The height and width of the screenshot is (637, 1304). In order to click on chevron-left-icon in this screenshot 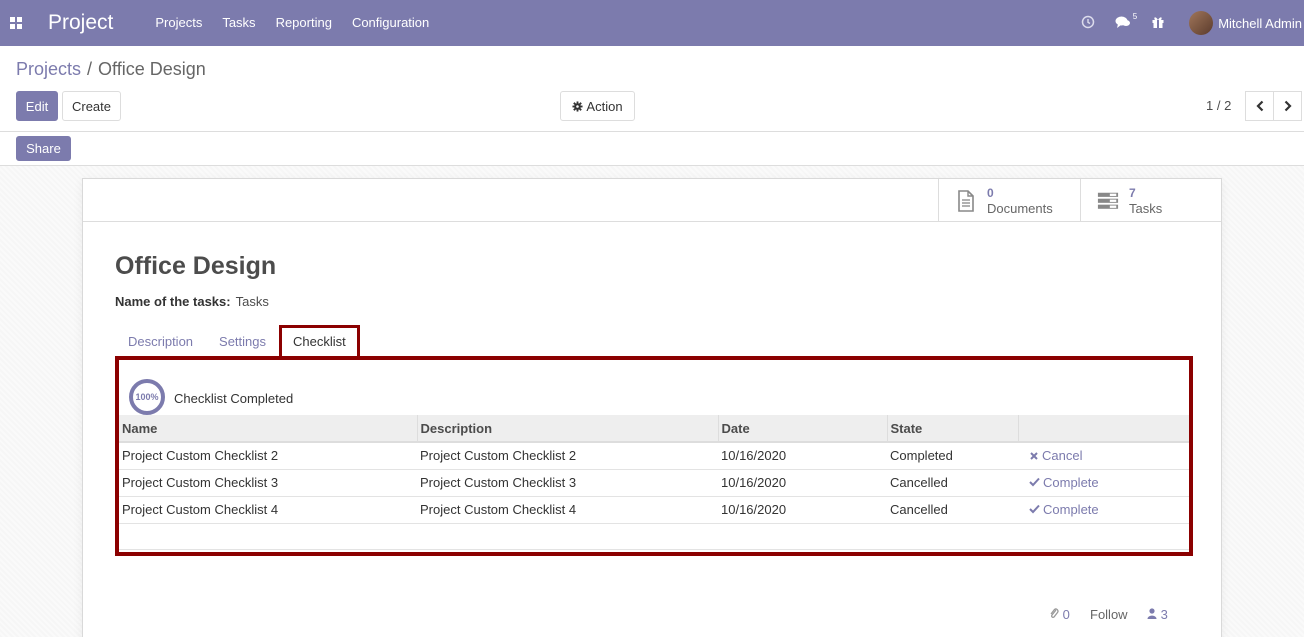, I will do `click(1259, 106)`.